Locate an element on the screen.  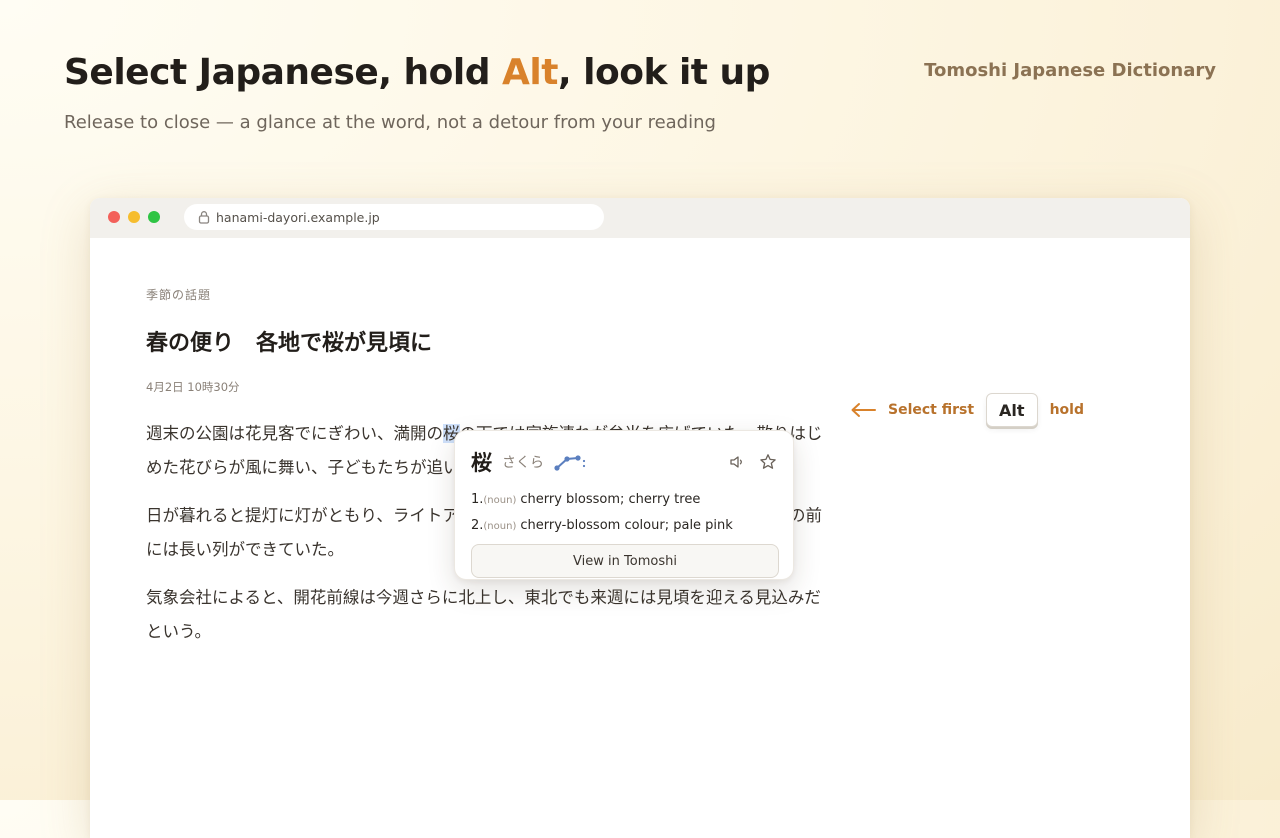
usage-hint: Select first Alt hold is located at coordinates (967, 410).